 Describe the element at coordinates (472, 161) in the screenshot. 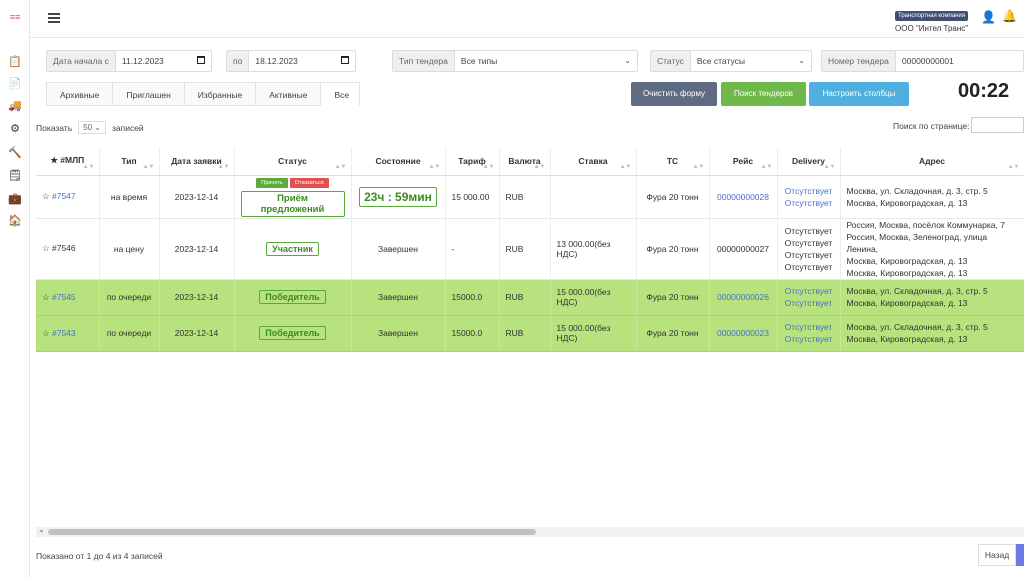

I see `col-header-tariff: Тариф ▲▼` at that location.